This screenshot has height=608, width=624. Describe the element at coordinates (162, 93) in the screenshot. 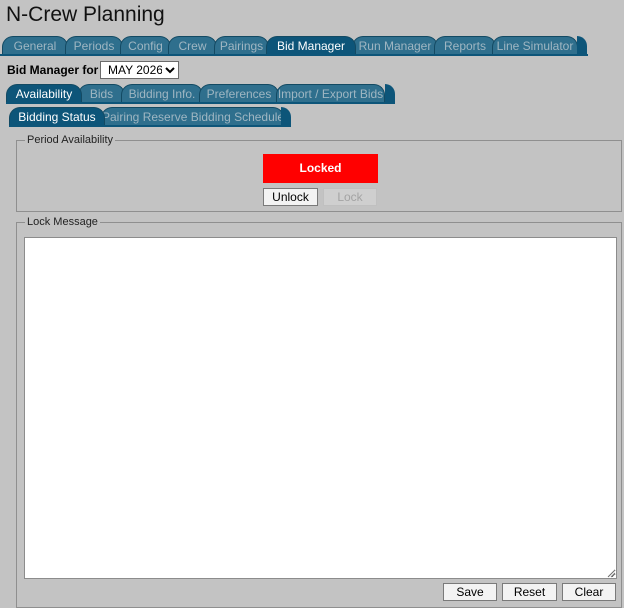

I see `tab-bidding-info: Bidding Info.` at that location.